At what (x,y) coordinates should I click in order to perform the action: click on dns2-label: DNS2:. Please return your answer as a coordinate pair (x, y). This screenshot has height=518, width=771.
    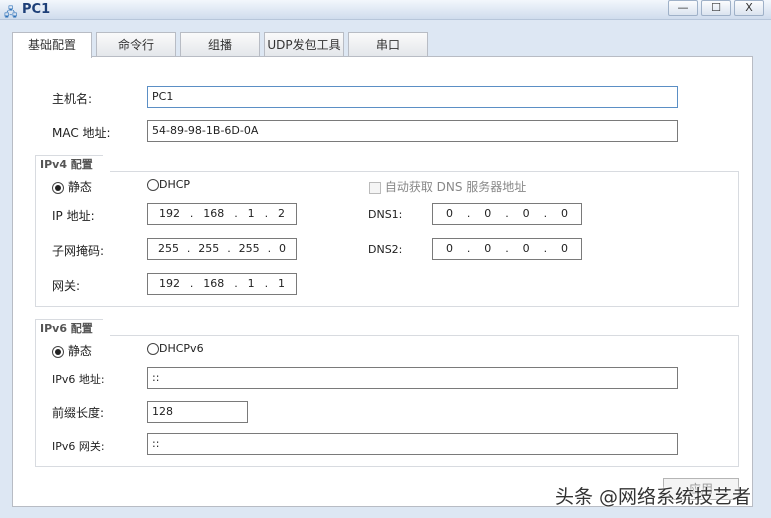
    Looking at the image, I should click on (385, 249).